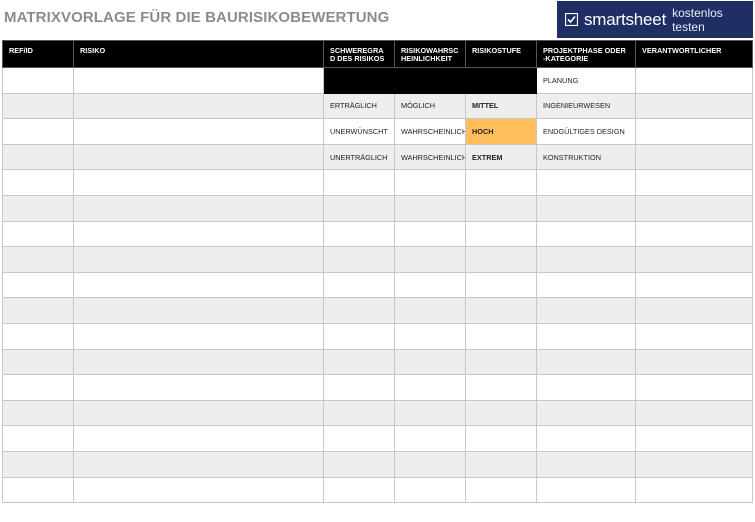 Image resolution: width=755 pixels, height=522 pixels. Describe the element at coordinates (501, 131) in the screenshot. I see `level-cell: HOCH` at that location.